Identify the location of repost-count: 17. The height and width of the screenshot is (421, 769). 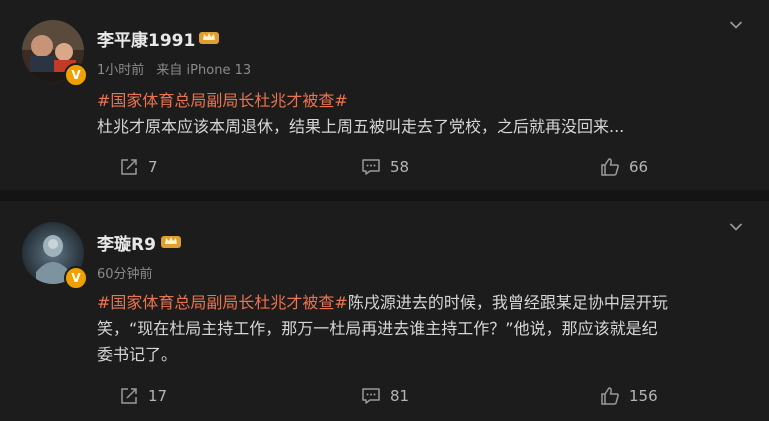
(158, 396).